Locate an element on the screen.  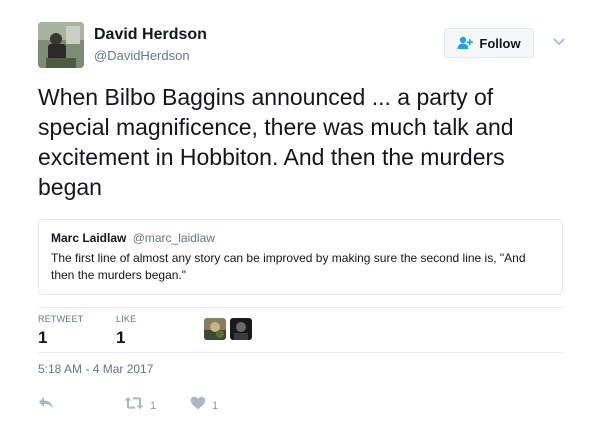
retweet-stat: RETWEET 1 is located at coordinates (60, 331).